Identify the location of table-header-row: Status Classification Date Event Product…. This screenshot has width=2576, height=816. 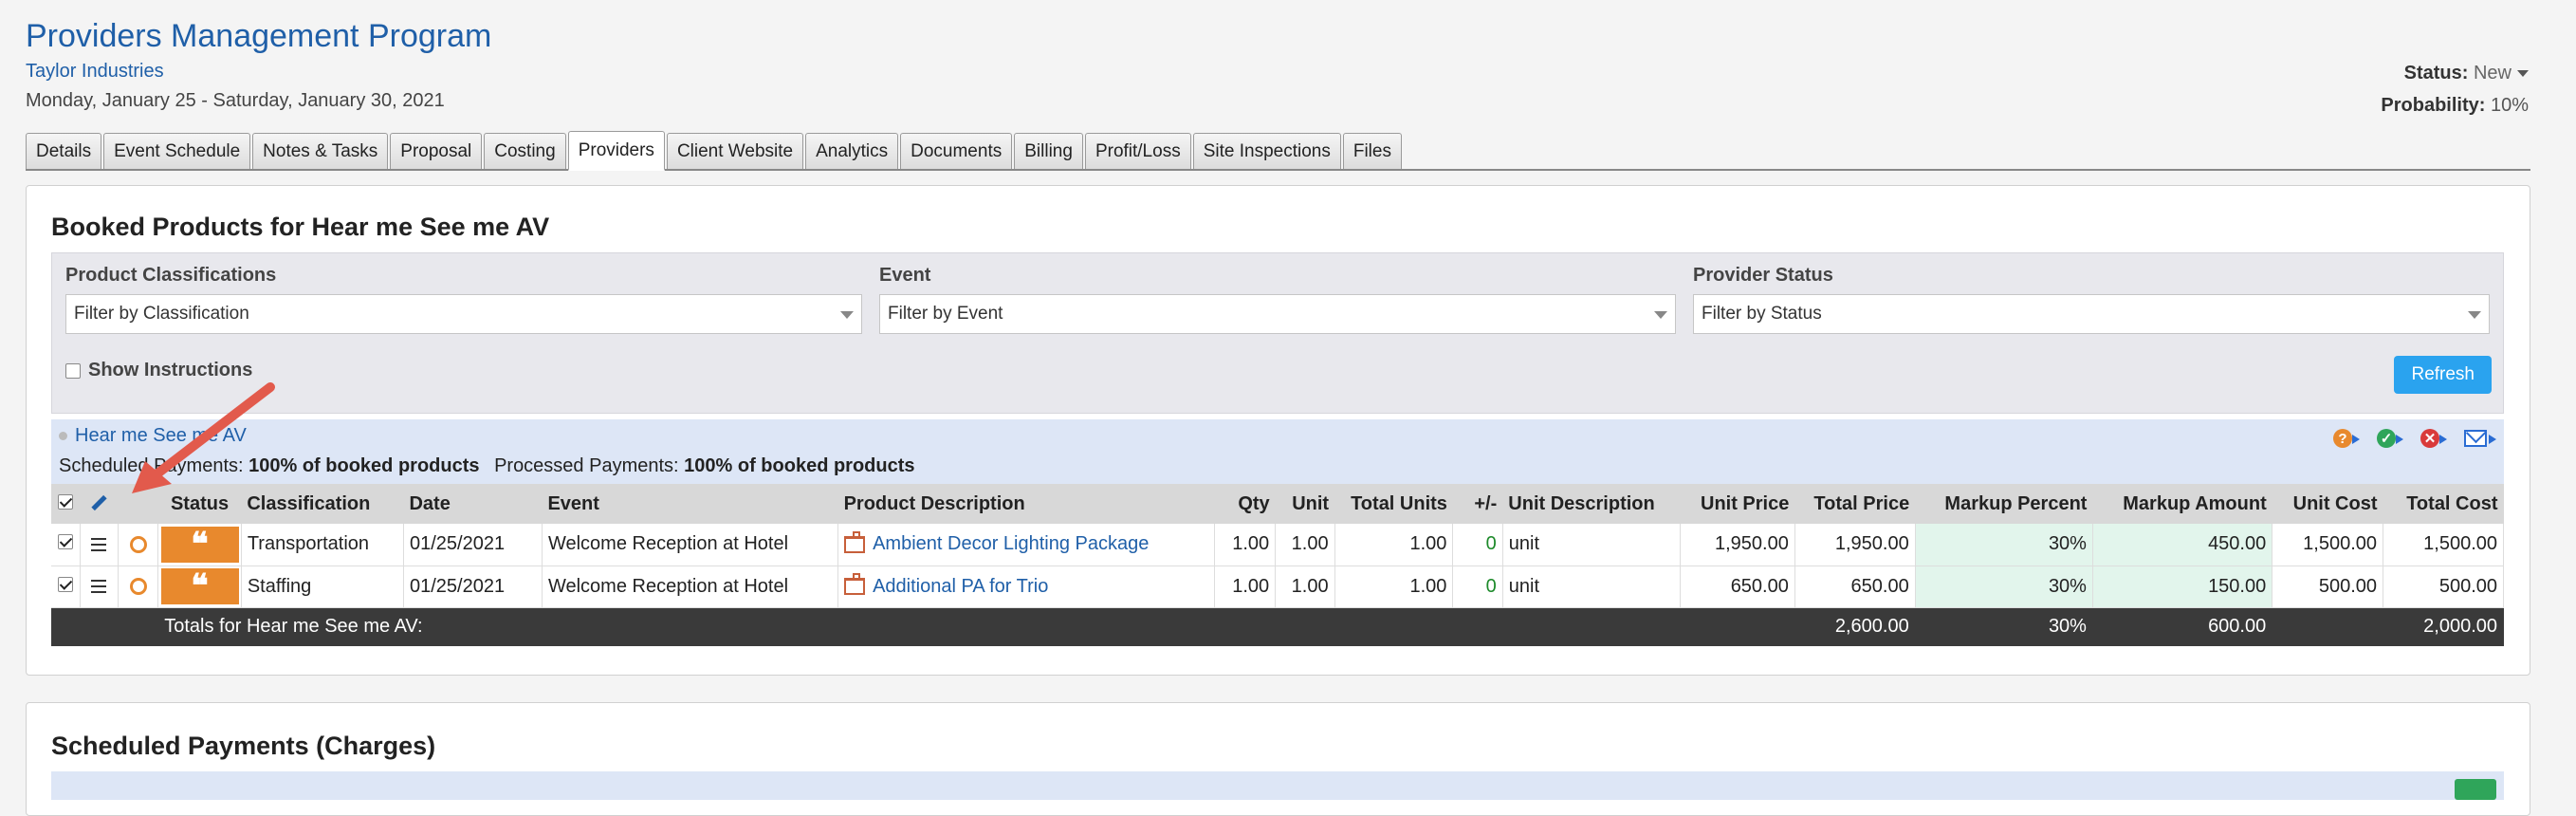
(1277, 504).